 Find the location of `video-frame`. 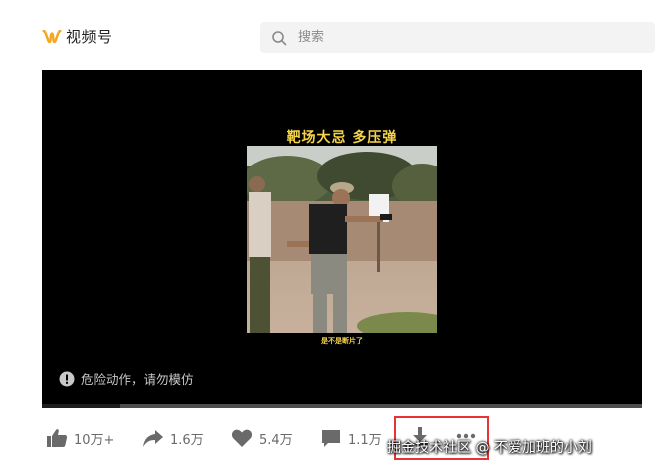

video-frame is located at coordinates (342, 239).